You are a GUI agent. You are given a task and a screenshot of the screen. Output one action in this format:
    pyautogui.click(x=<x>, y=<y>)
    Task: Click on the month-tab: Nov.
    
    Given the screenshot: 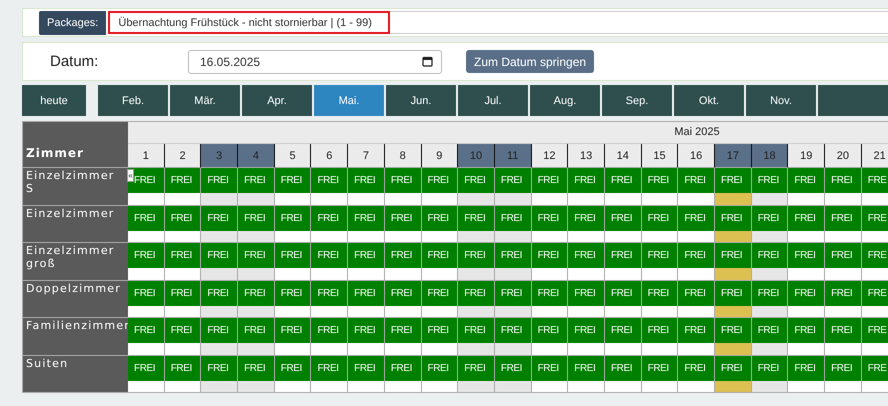 What is the action you would take?
    pyautogui.click(x=781, y=100)
    